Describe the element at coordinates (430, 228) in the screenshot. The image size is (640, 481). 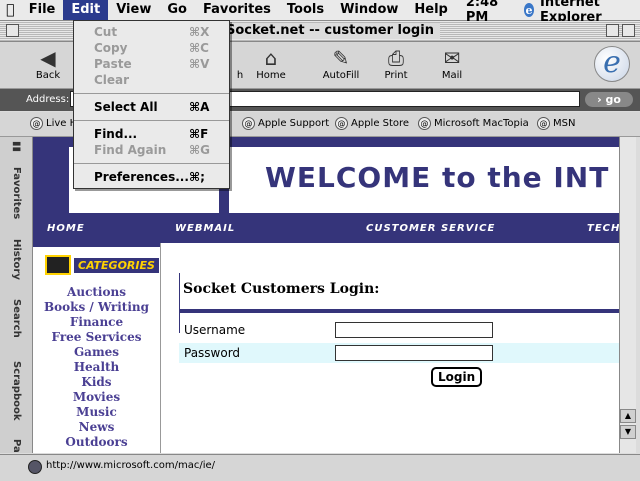
I see `nav-customer-service: CUSTOMER SERVICE` at that location.